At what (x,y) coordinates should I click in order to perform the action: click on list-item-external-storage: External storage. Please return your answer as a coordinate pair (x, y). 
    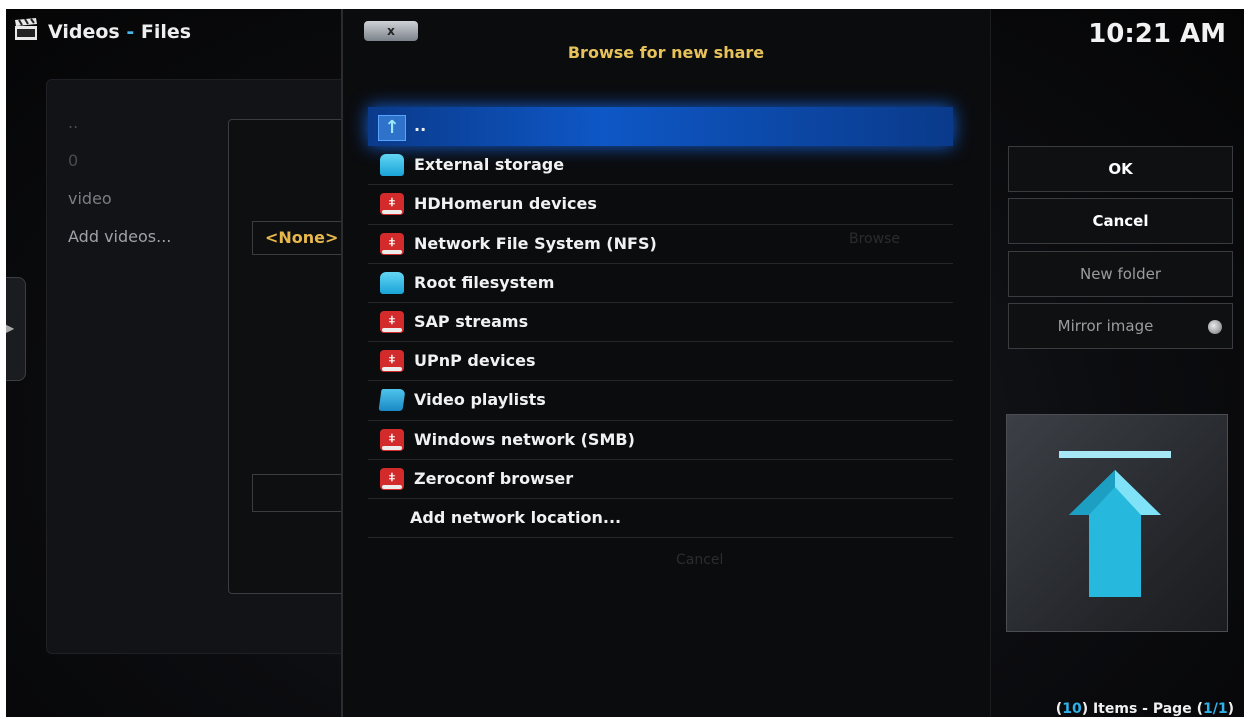
    Looking at the image, I should click on (660, 166).